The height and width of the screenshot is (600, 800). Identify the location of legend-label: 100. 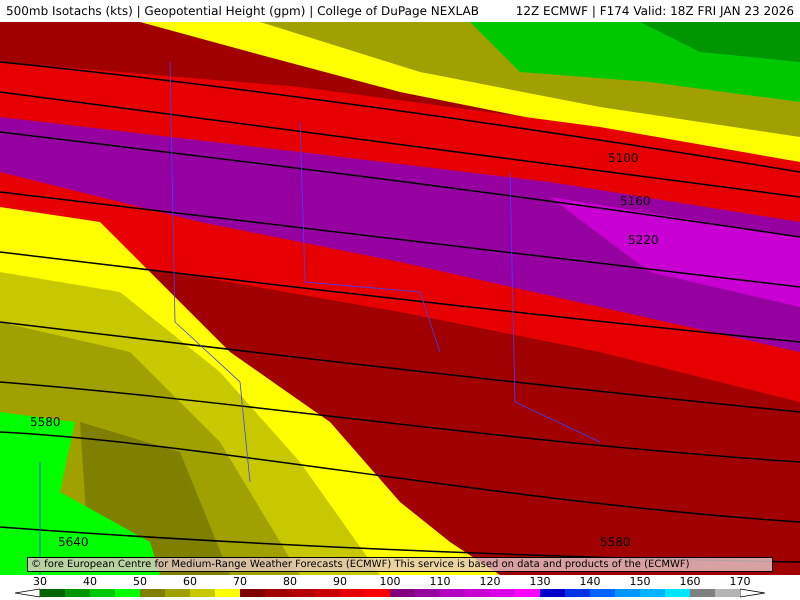
(390, 581).